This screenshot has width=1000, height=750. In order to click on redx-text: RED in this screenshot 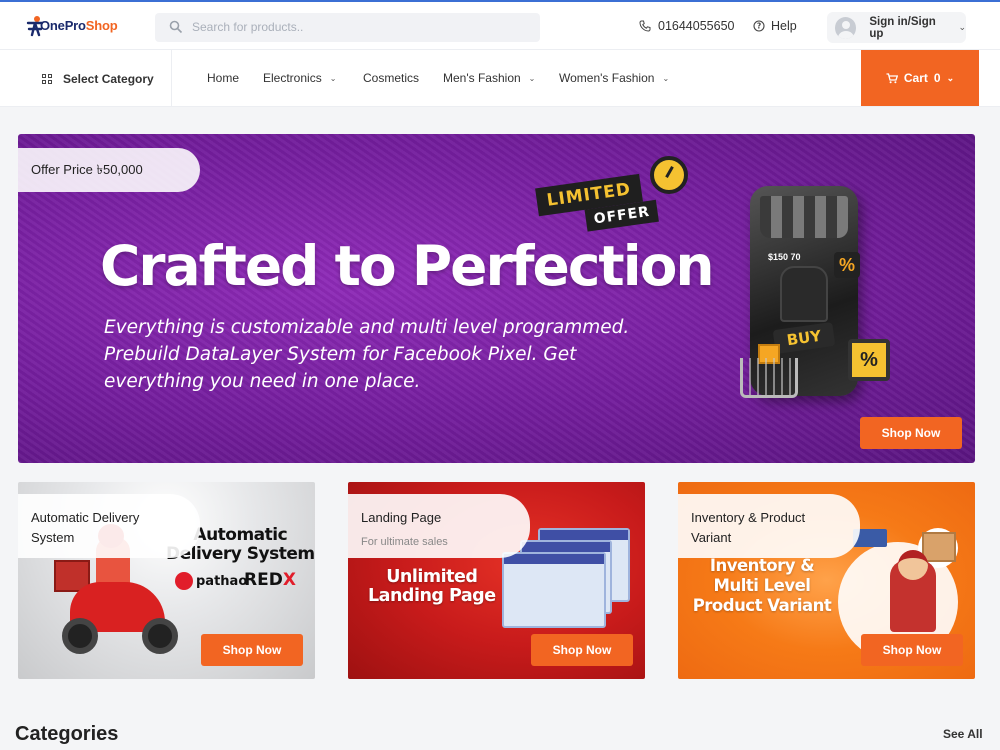, I will do `click(263, 580)`.